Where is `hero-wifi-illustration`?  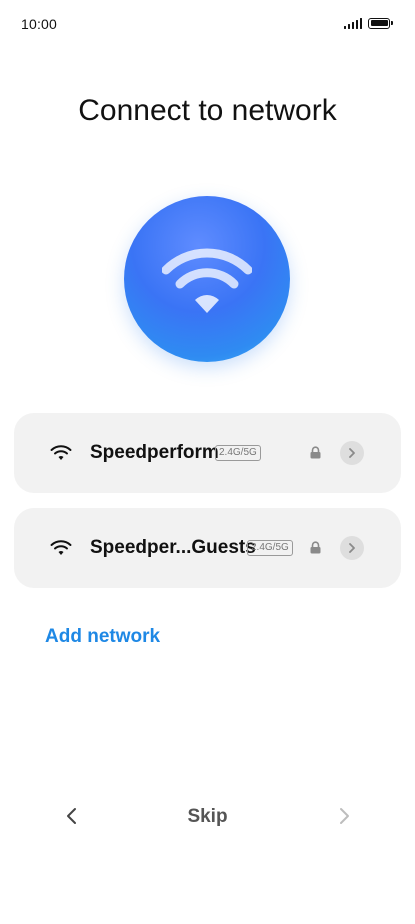 hero-wifi-illustration is located at coordinates (207, 279).